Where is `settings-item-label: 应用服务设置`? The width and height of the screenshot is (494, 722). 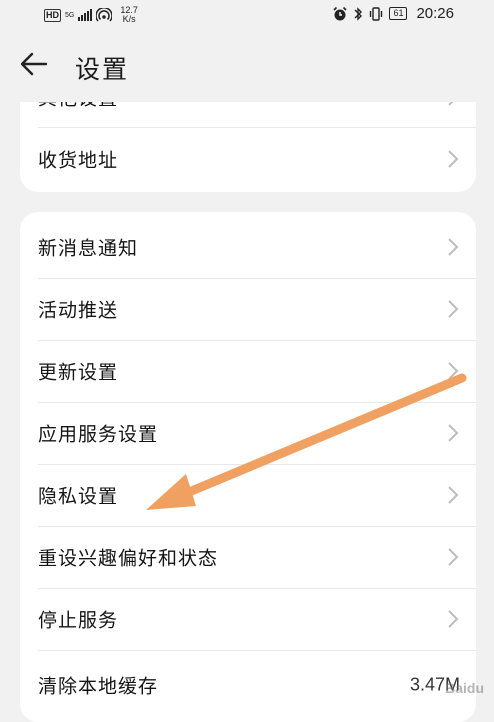
settings-item-label: 应用服务设置 is located at coordinates (98, 434).